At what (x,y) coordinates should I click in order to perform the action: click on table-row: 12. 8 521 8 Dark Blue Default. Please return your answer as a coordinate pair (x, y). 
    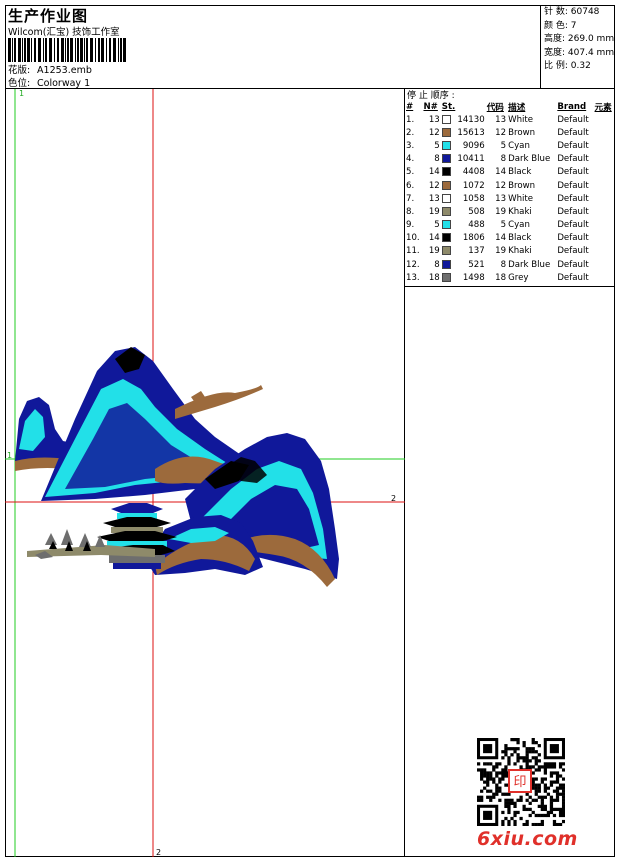
    Looking at the image, I should click on (510, 264).